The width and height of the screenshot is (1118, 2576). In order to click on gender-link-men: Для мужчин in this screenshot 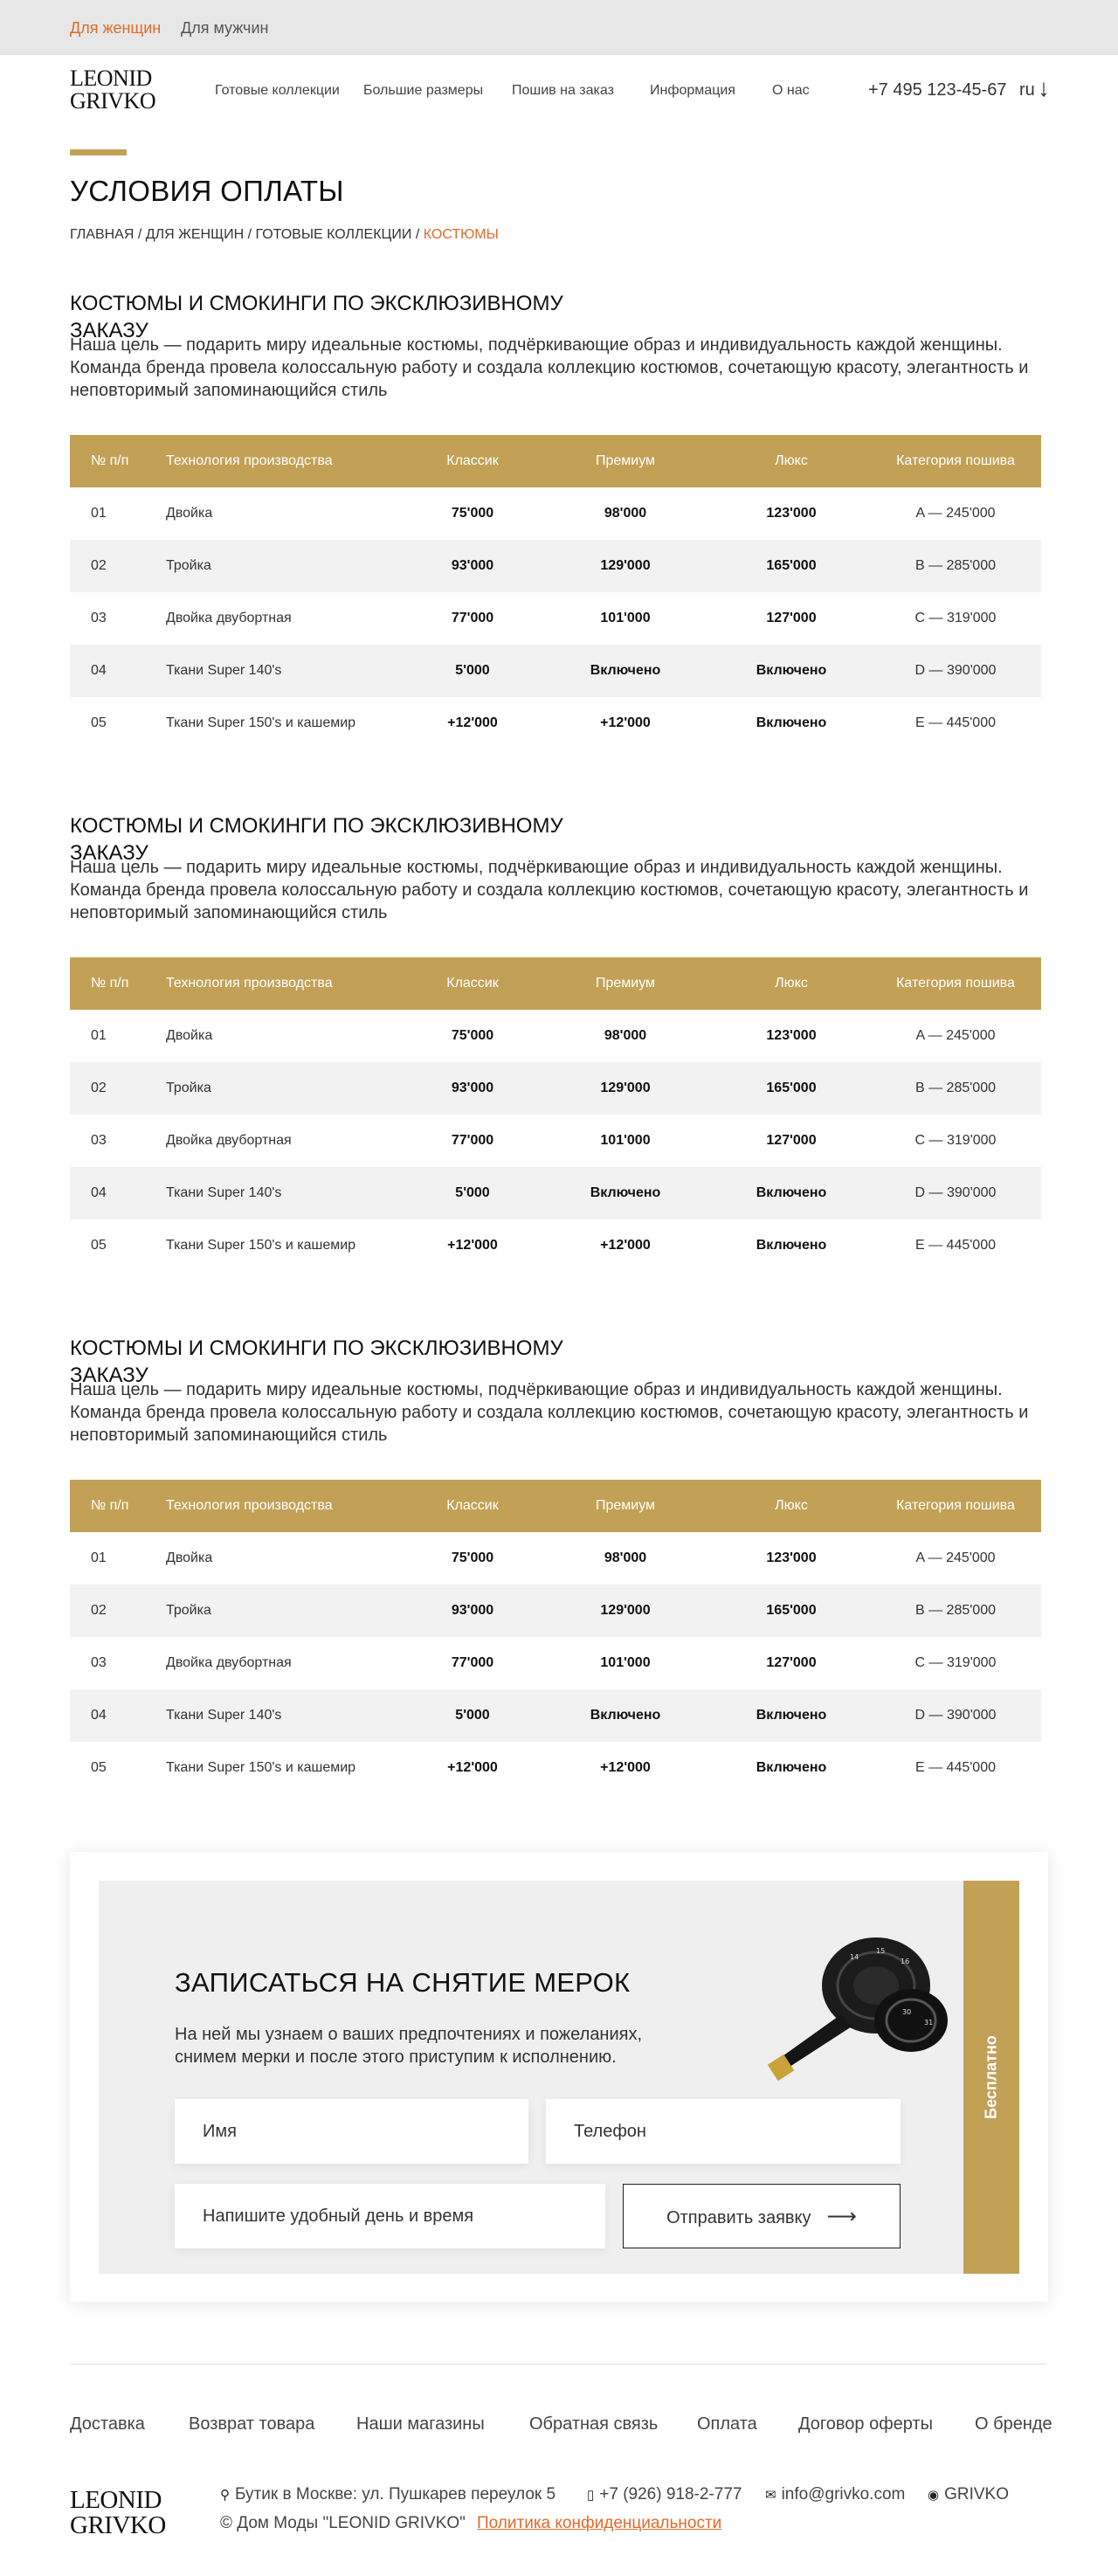, I will do `click(224, 29)`.